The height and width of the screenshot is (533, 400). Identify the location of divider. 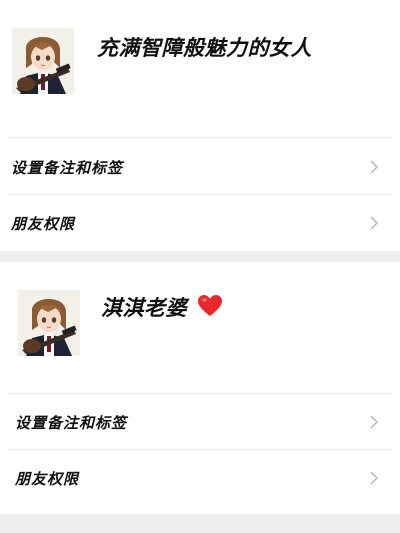
(200, 137).